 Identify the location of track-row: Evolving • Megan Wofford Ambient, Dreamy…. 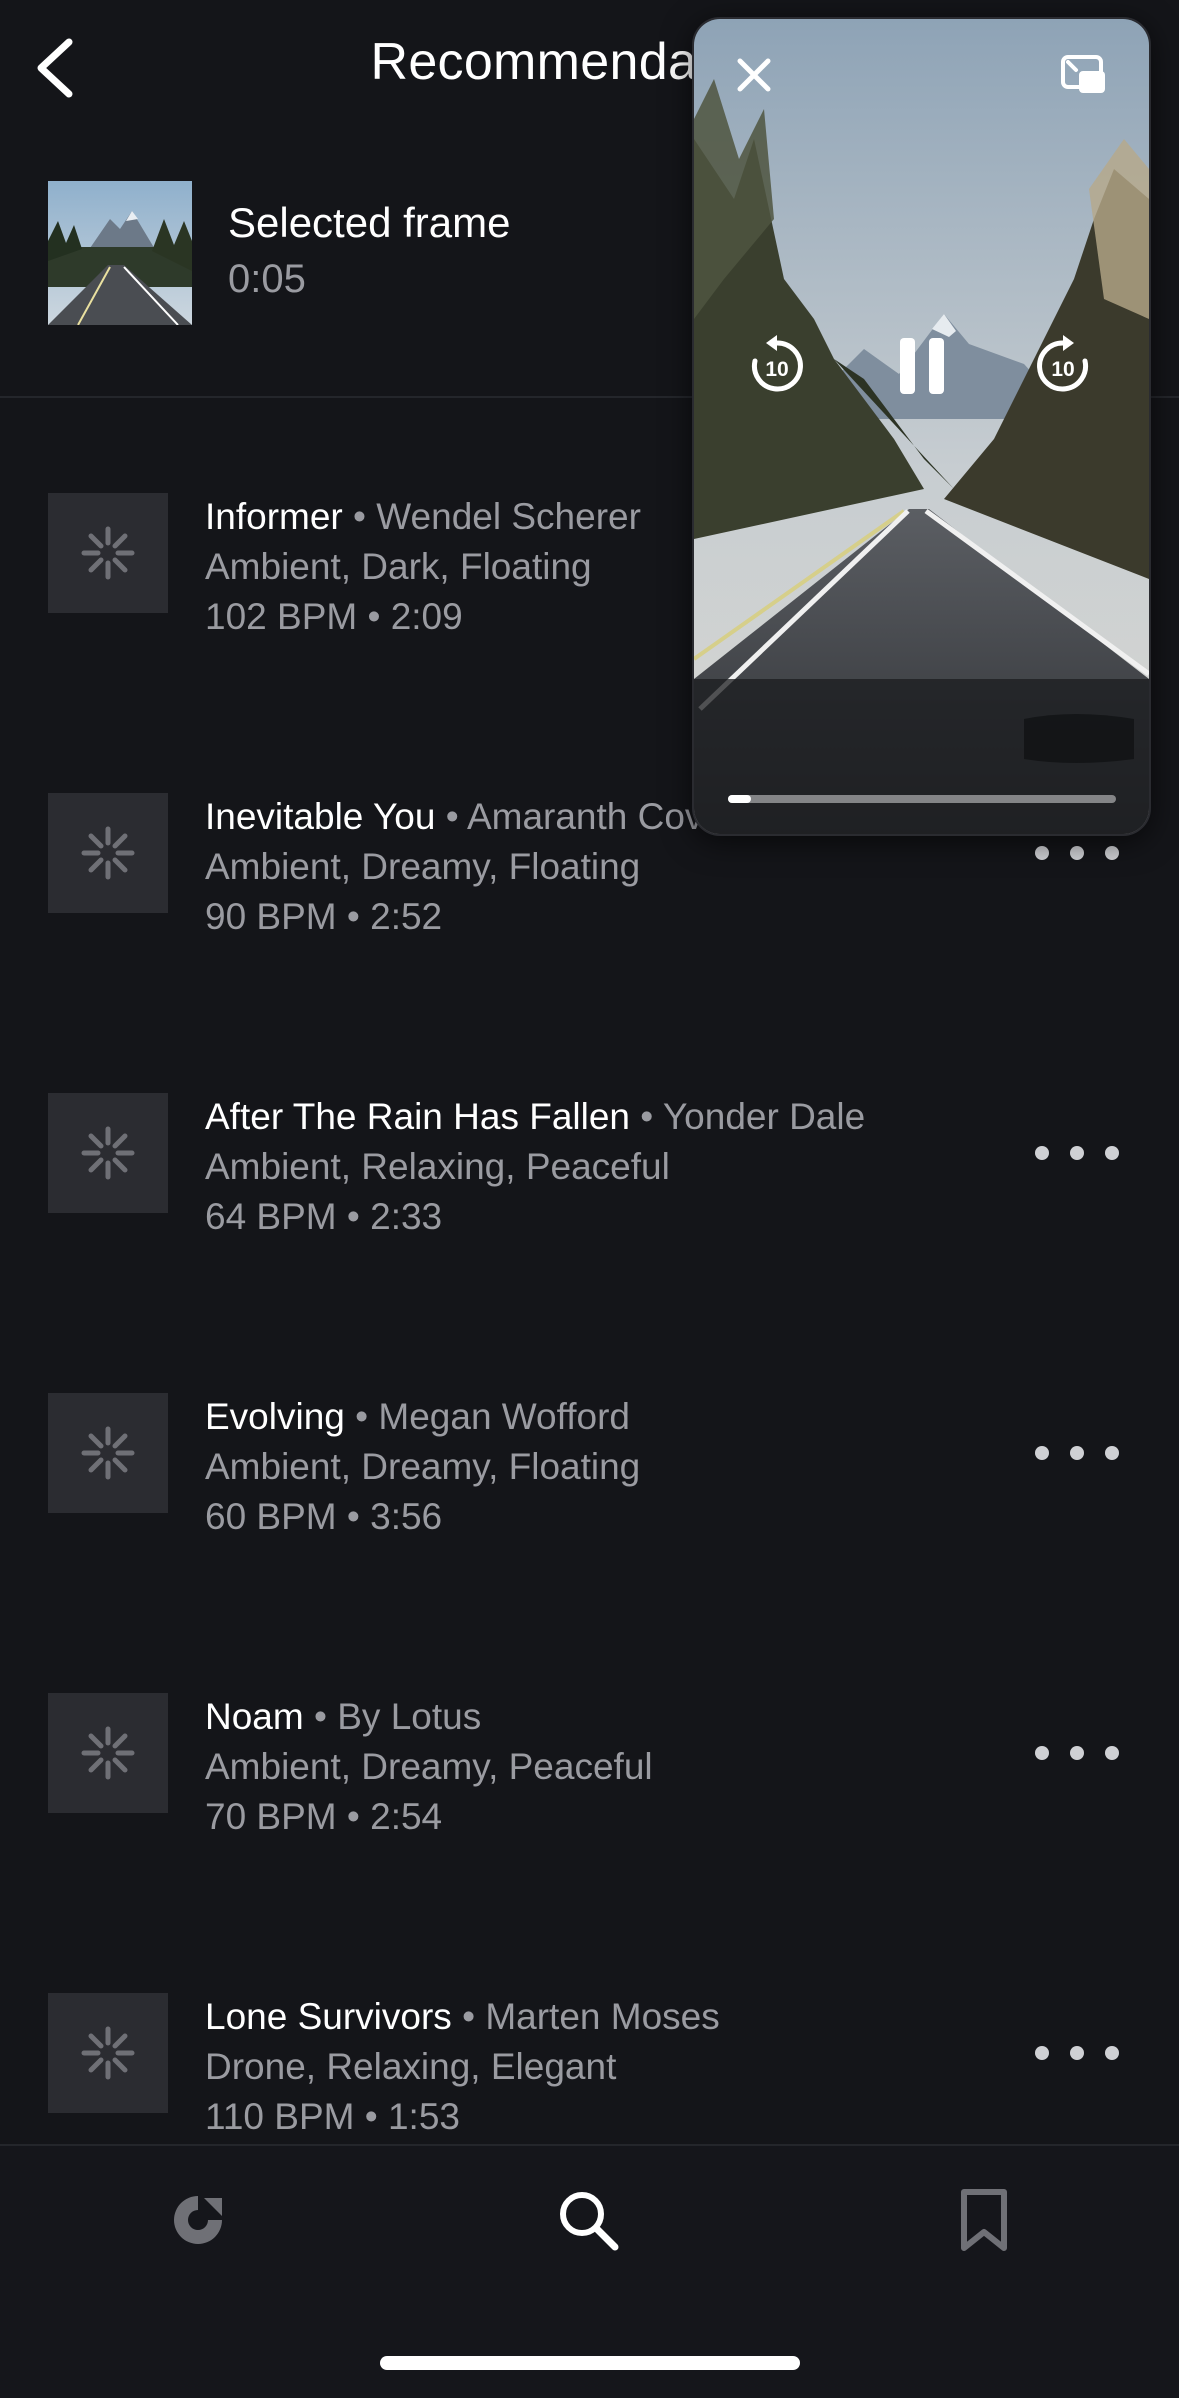
(589, 1493).